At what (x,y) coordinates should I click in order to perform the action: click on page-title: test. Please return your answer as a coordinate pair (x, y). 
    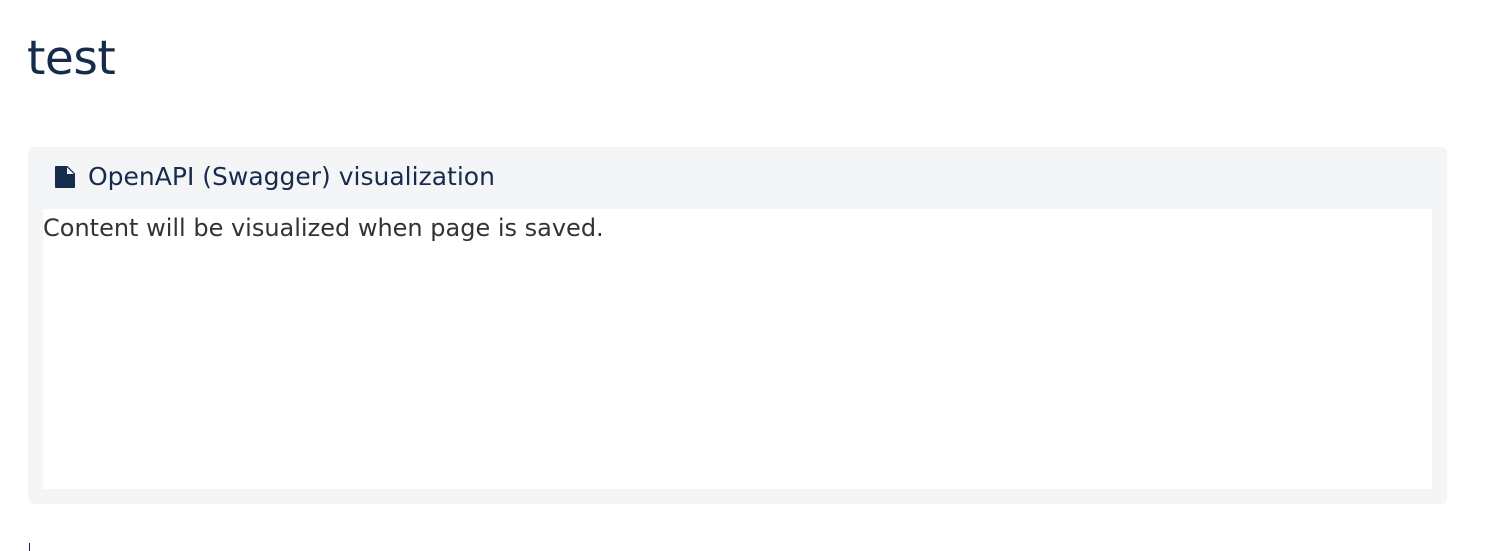
    Looking at the image, I should click on (71, 59).